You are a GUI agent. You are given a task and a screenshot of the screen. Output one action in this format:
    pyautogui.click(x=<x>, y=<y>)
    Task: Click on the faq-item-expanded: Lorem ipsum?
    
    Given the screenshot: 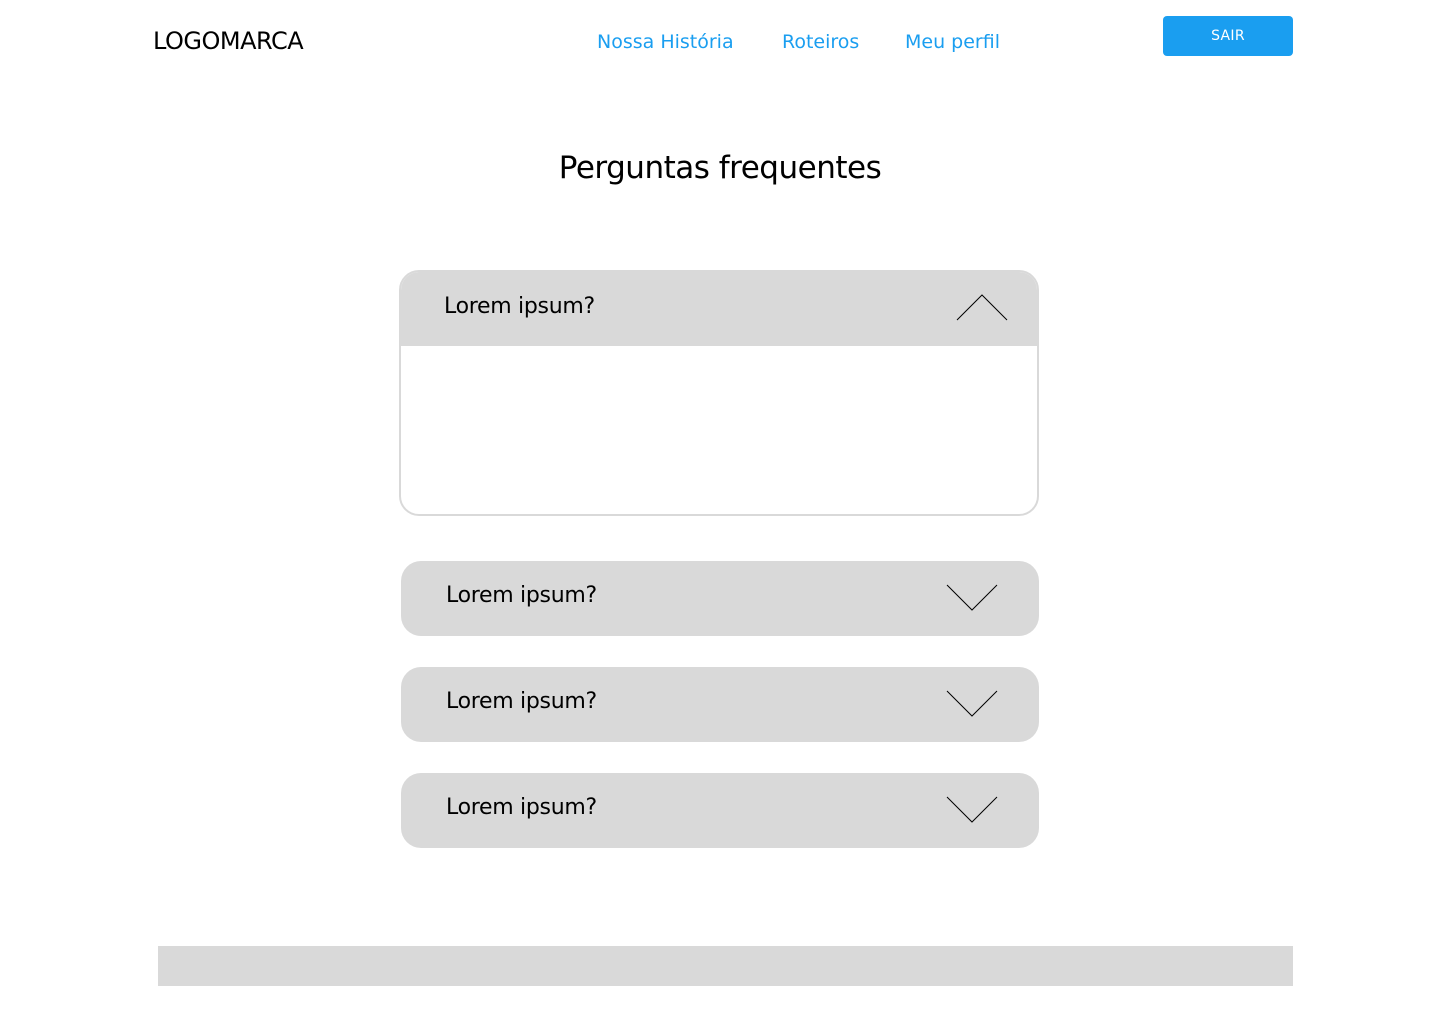 What is the action you would take?
    pyautogui.click(x=719, y=393)
    